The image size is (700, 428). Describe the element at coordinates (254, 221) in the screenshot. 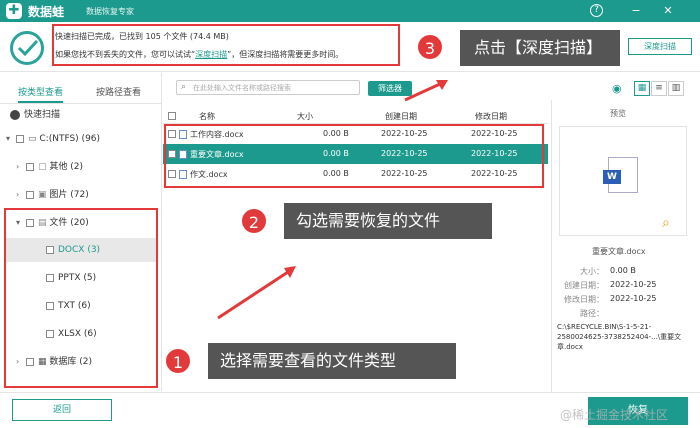

I see `callout-number-2: 2` at that location.